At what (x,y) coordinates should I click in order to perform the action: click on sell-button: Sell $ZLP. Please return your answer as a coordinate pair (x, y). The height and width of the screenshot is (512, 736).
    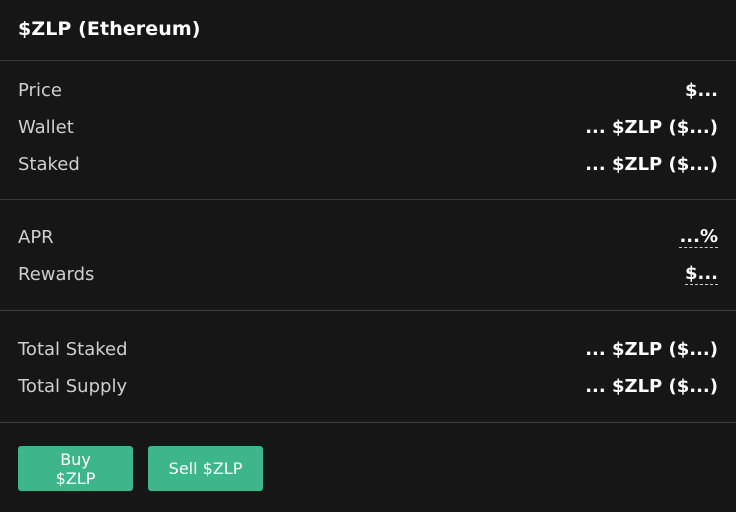
    Looking at the image, I should click on (205, 468).